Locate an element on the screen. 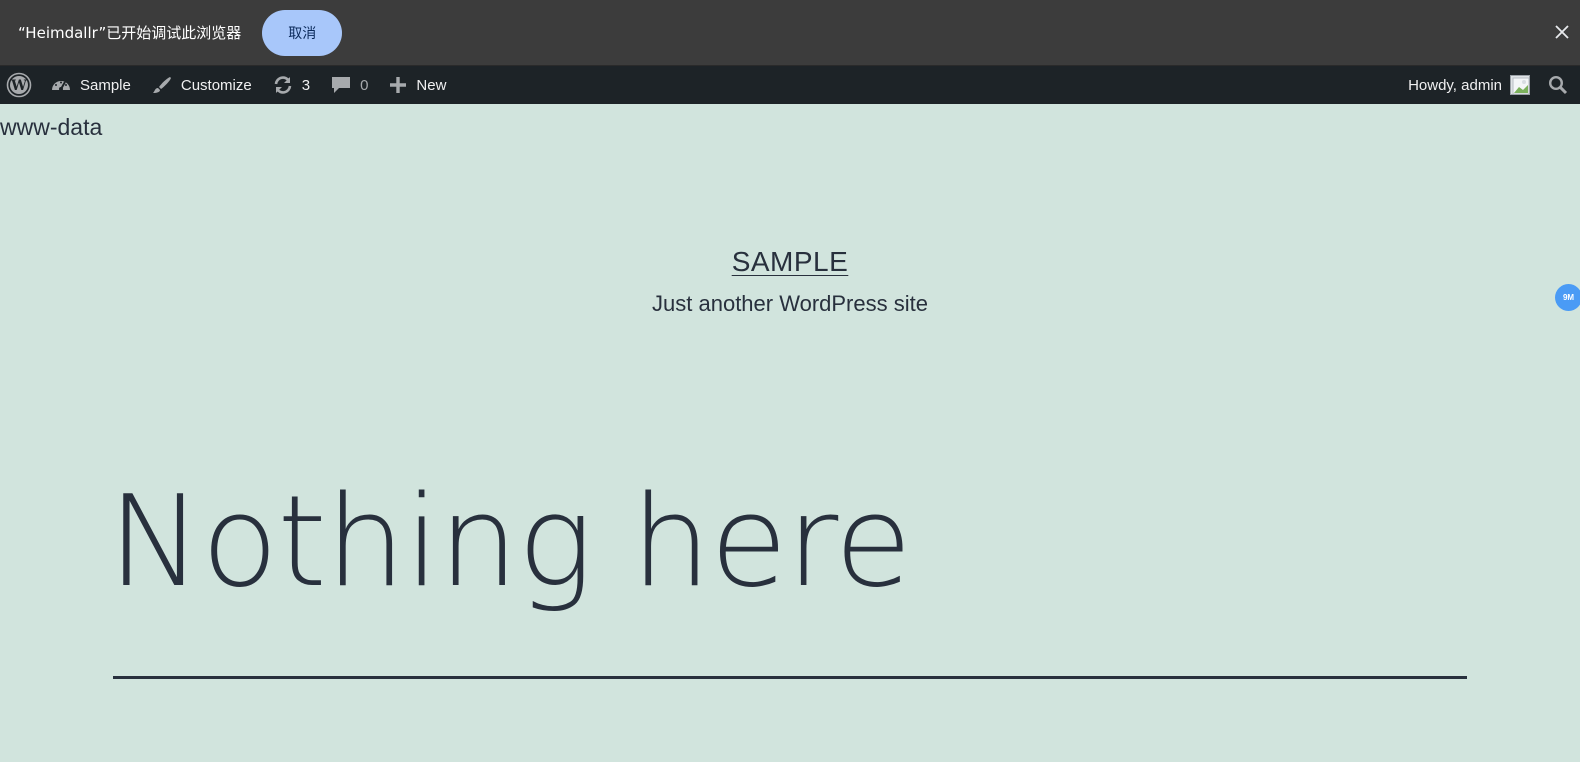 Image resolution: width=1580 pixels, height=762 pixels. updates-count: 3 is located at coordinates (306, 85).